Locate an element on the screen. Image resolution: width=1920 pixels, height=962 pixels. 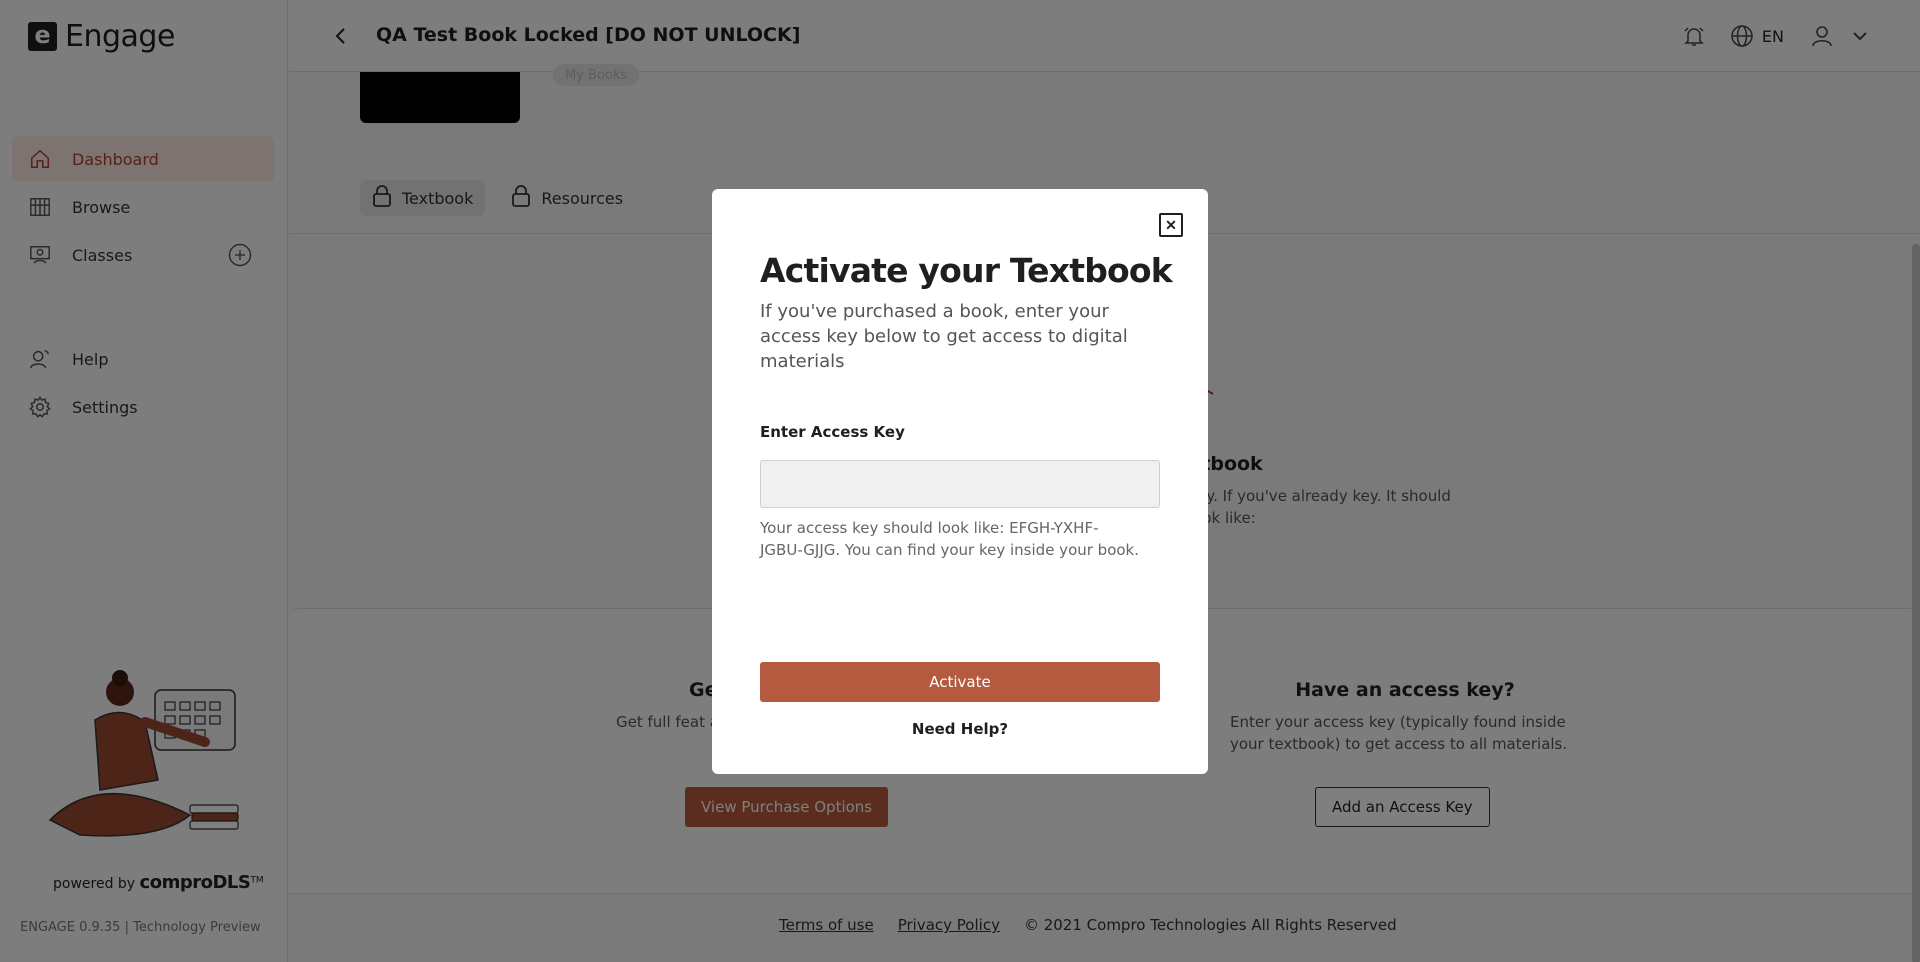
activate-button: Activate is located at coordinates (960, 682).